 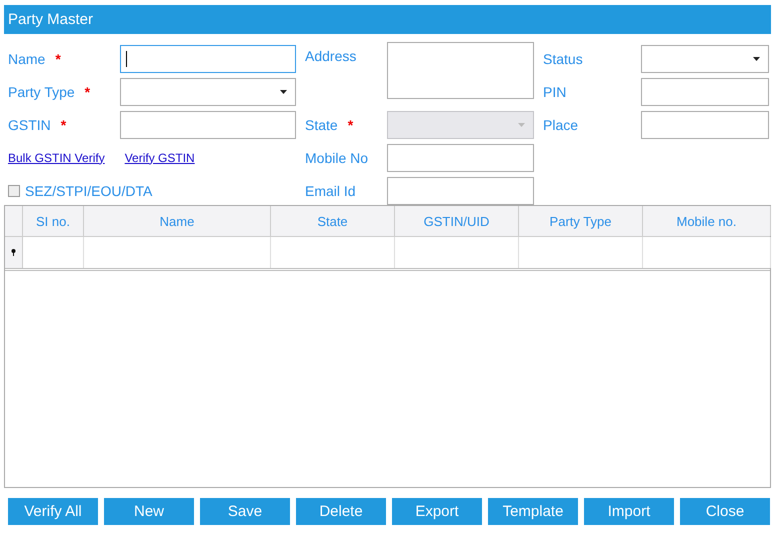 I want to click on field-label: Email Id, so click(x=330, y=190).